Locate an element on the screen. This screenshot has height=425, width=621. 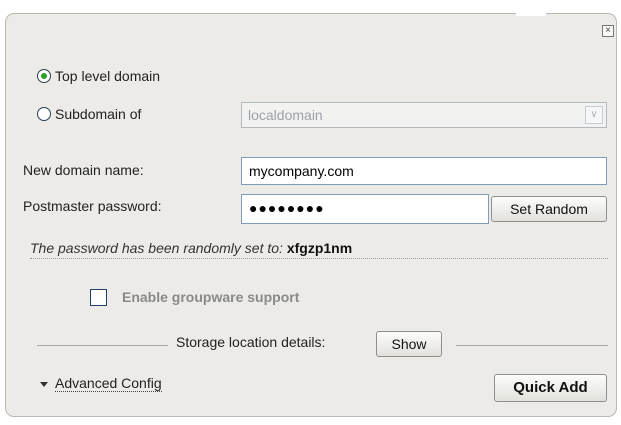
random-password-value: xfgzp1nm is located at coordinates (319, 248).